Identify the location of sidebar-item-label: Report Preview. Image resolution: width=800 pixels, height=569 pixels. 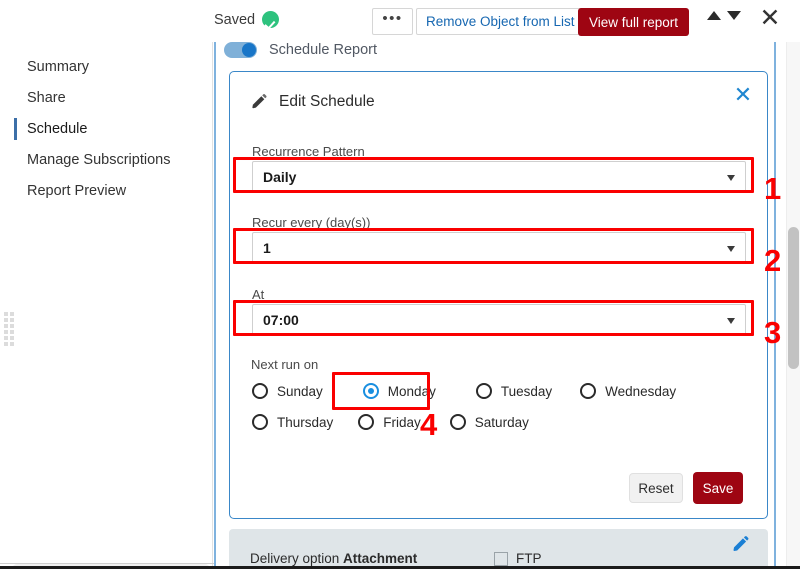
(77, 191).